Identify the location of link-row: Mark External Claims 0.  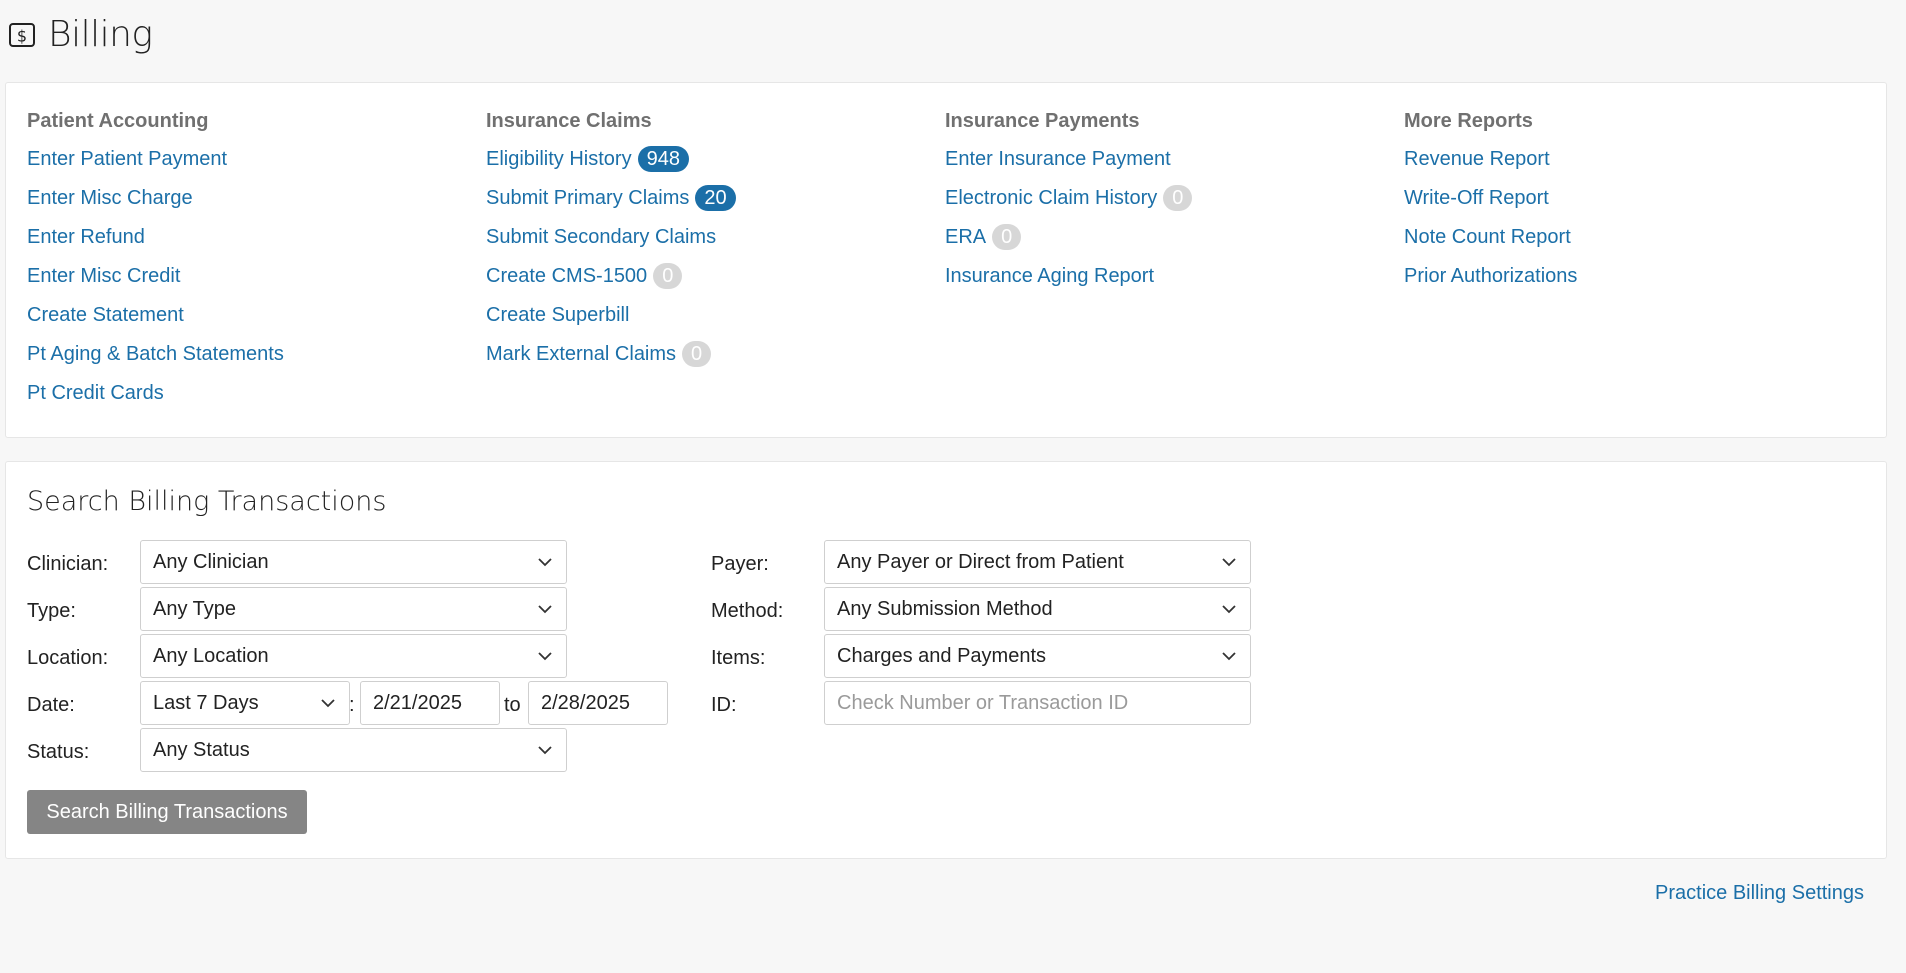
(611, 361).